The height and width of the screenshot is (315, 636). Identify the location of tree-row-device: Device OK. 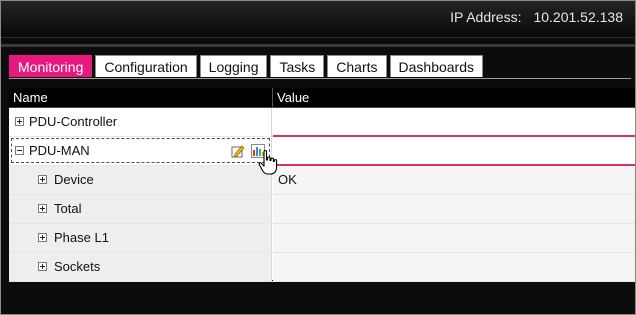
(322, 180).